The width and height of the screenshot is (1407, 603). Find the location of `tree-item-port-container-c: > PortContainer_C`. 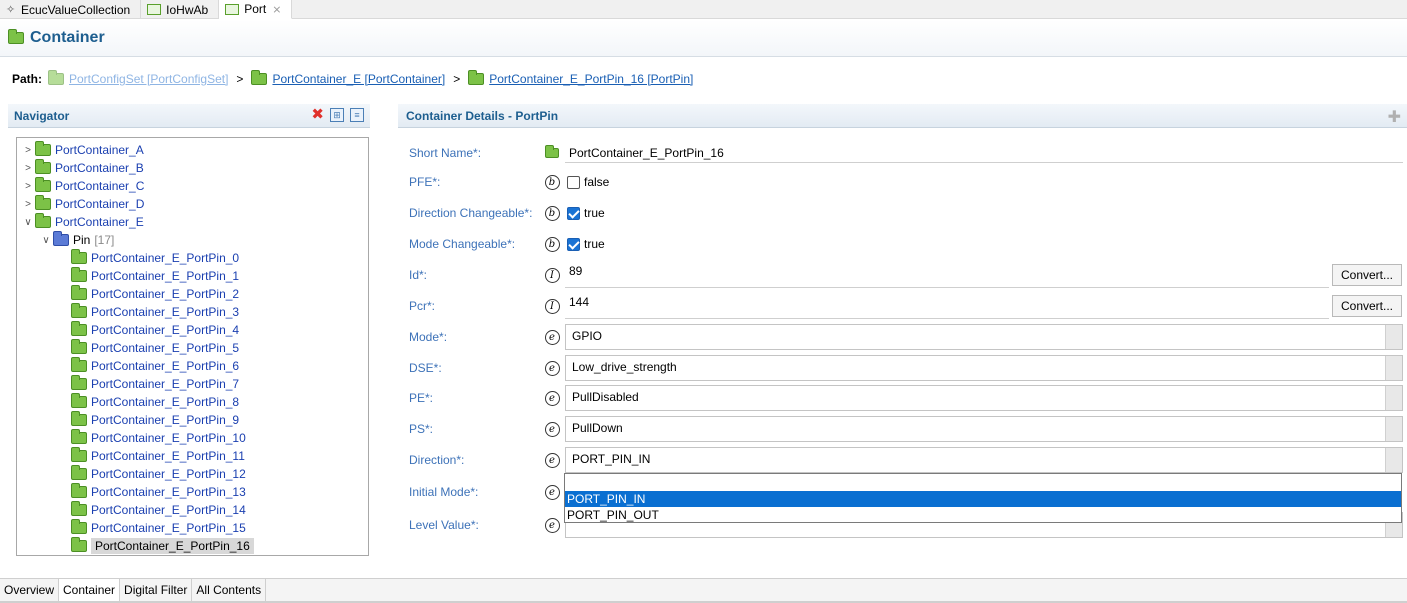

tree-item-port-container-c: > PortContainer_C is located at coordinates (192, 186).